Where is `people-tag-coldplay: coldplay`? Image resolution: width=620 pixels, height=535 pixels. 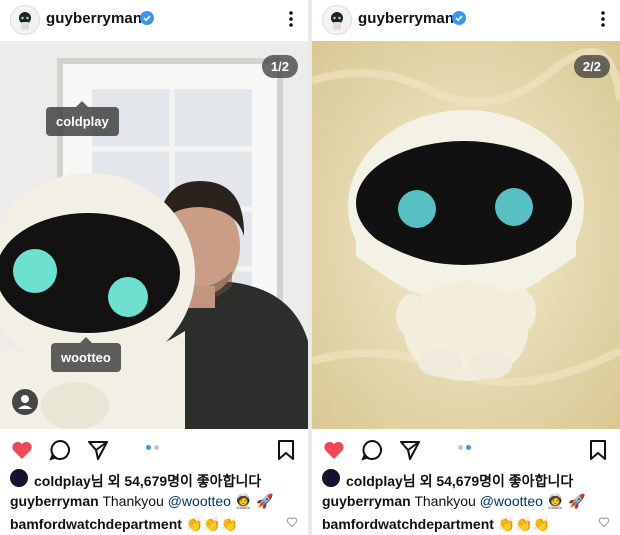
people-tag-coldplay: coldplay is located at coordinates (82, 118).